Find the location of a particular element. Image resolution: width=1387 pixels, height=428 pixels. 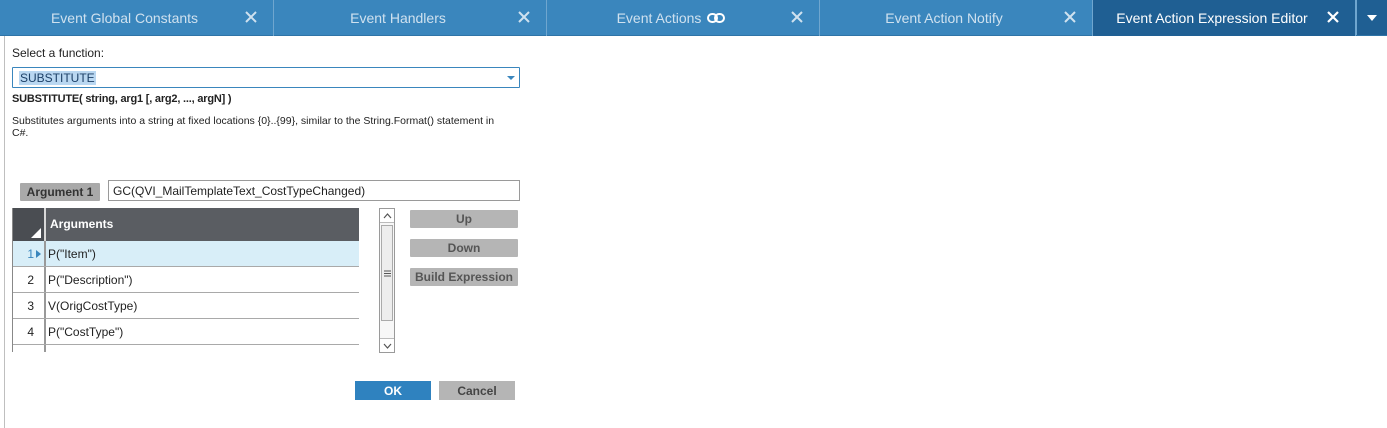

row-number: 2 is located at coordinates (29, 279).